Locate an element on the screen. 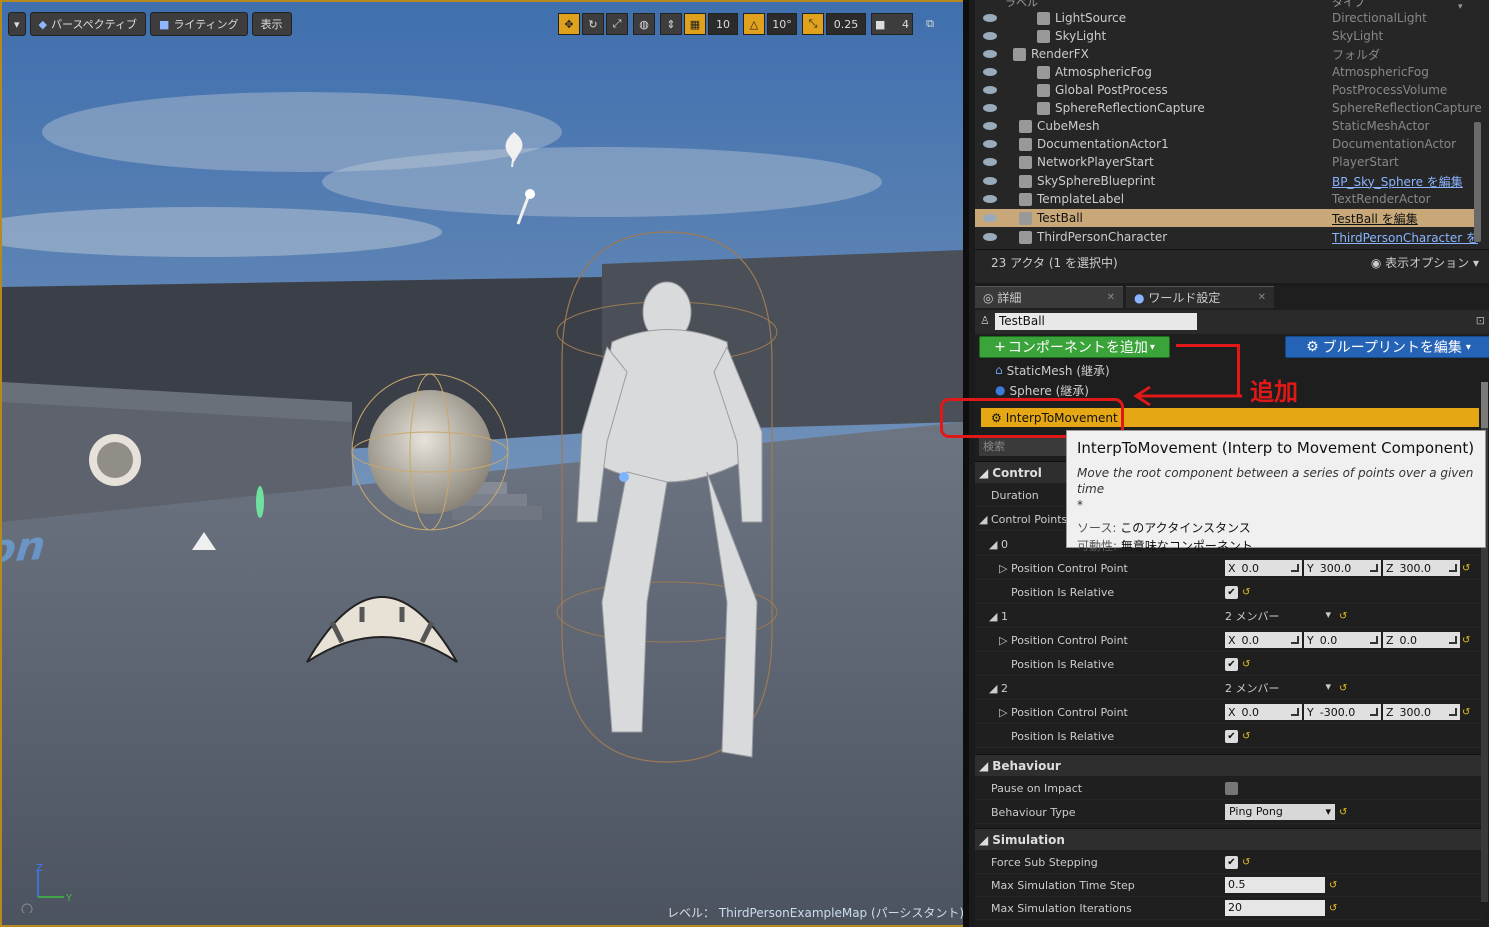 The width and height of the screenshot is (1489, 927). outliner-row: RenderFX フォルダ is located at coordinates (1225, 54).